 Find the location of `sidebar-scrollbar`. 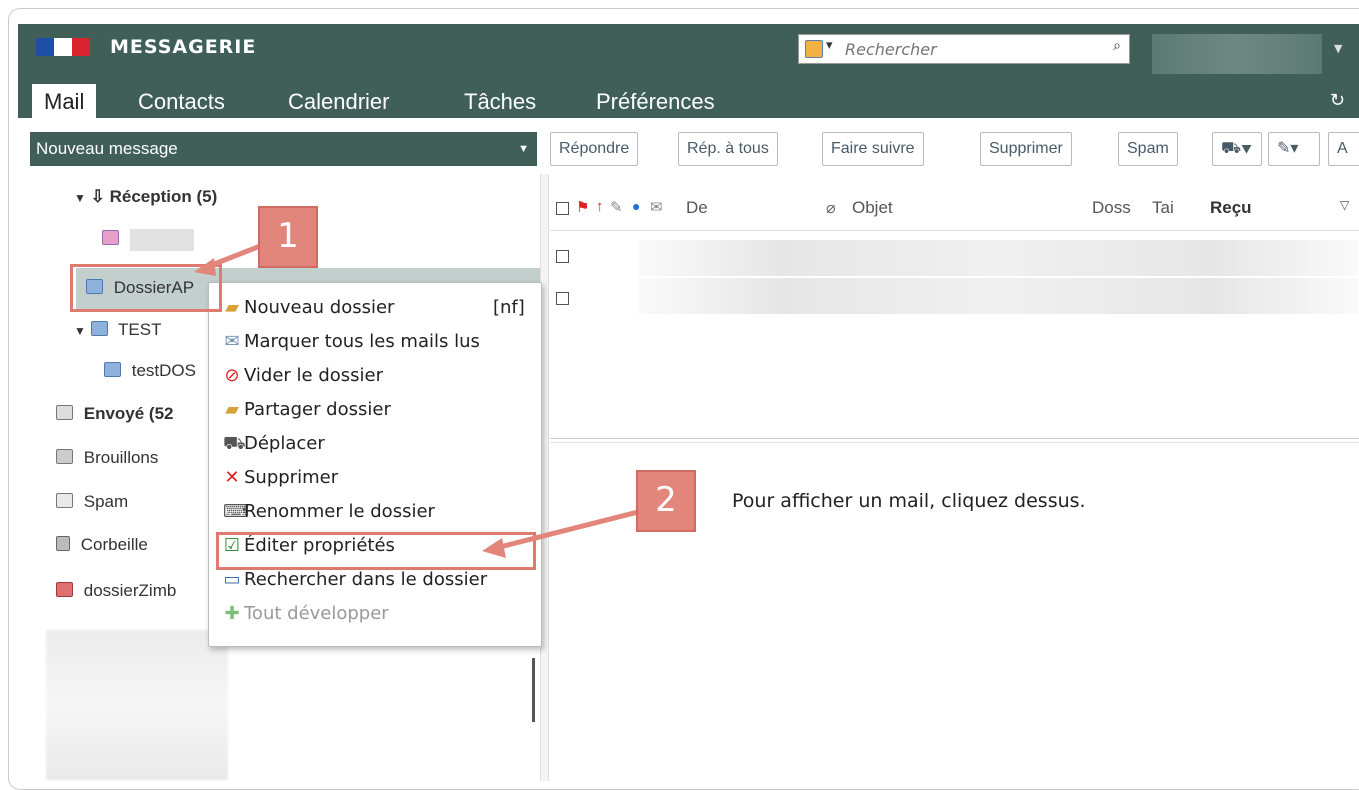

sidebar-scrollbar is located at coordinates (533, 690).